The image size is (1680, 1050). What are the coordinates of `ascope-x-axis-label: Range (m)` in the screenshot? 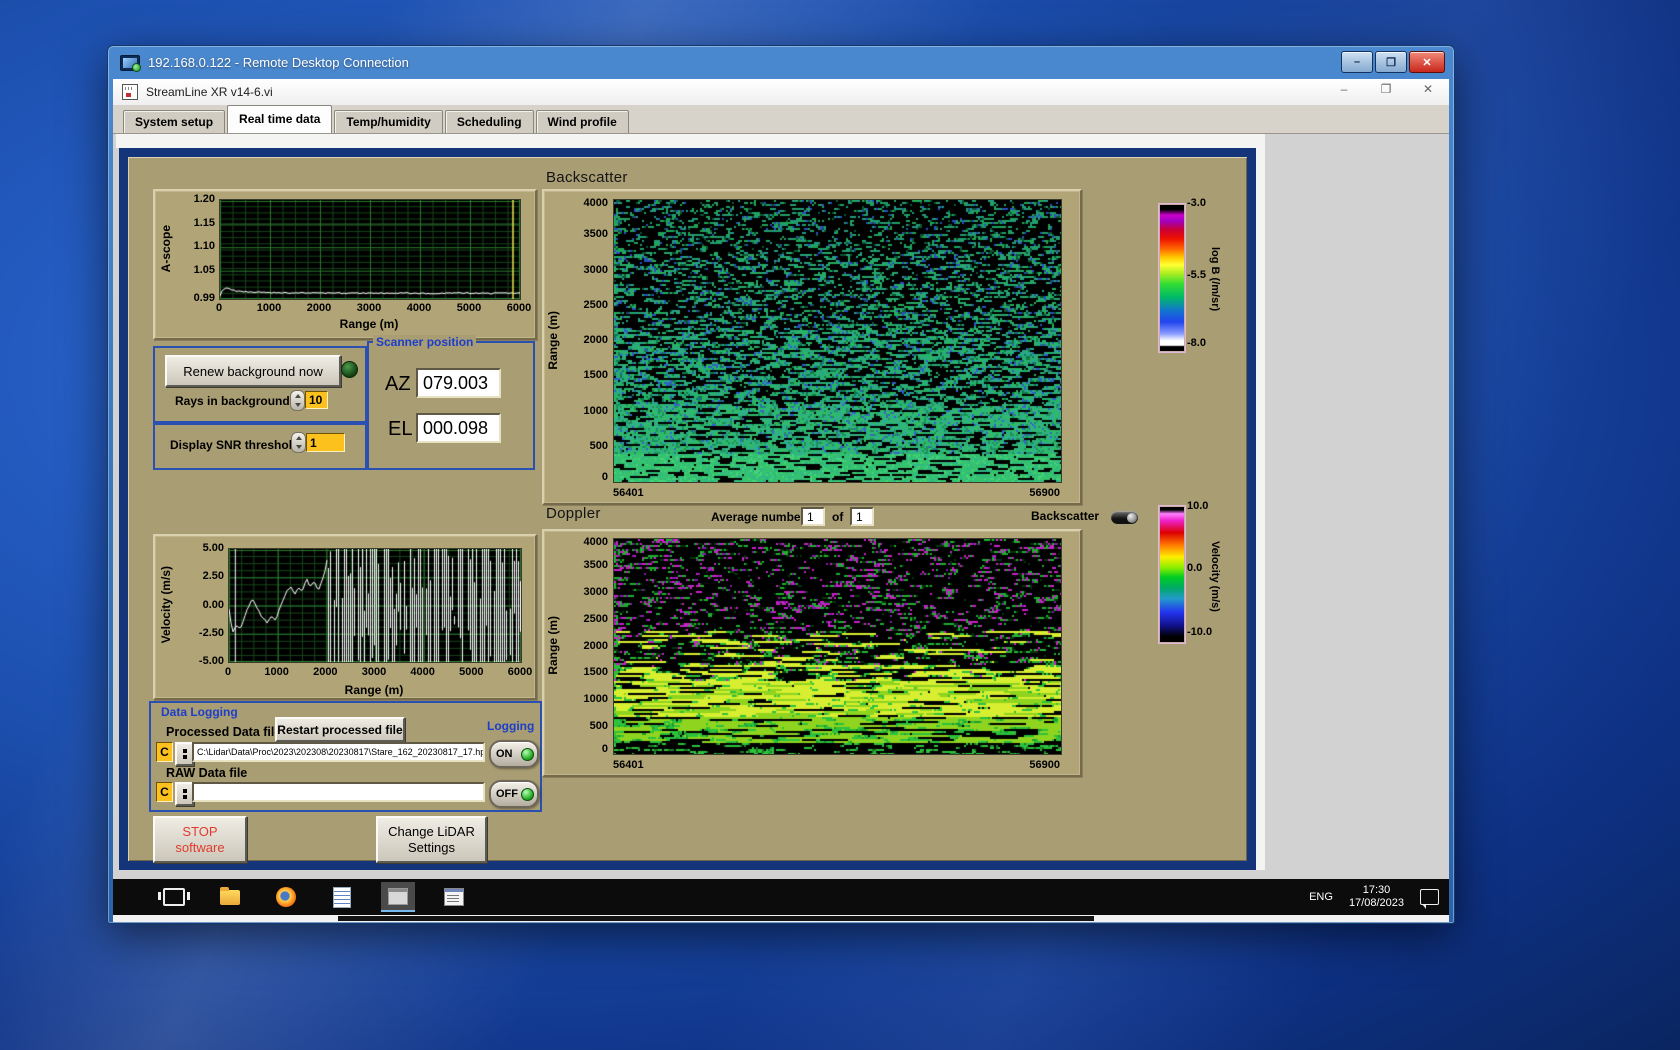 It's located at (369, 324).